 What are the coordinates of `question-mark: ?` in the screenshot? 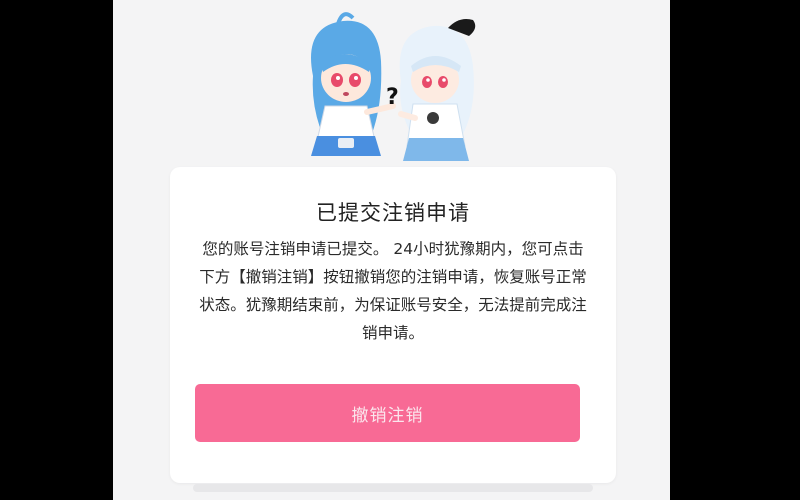 It's located at (392, 97).